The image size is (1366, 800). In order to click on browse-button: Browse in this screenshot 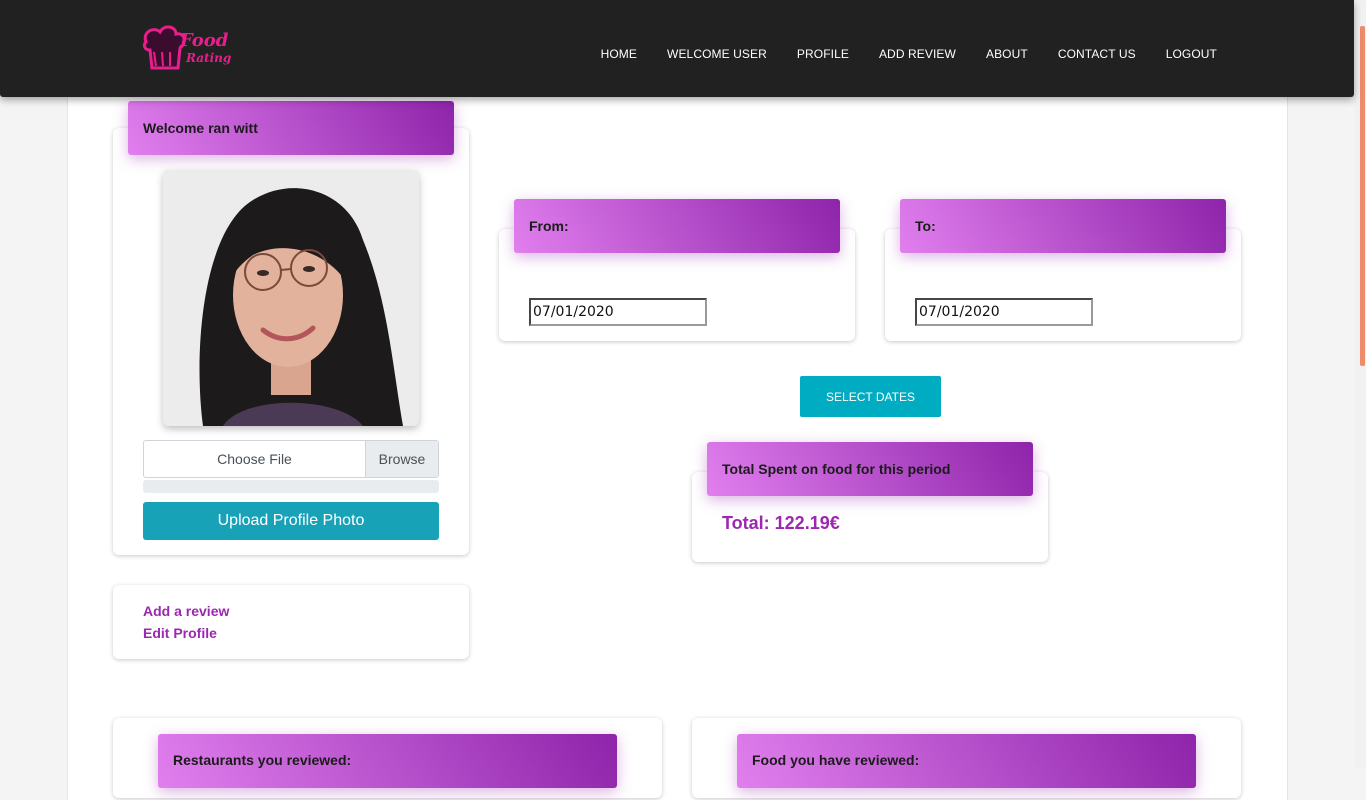, I will do `click(401, 459)`.